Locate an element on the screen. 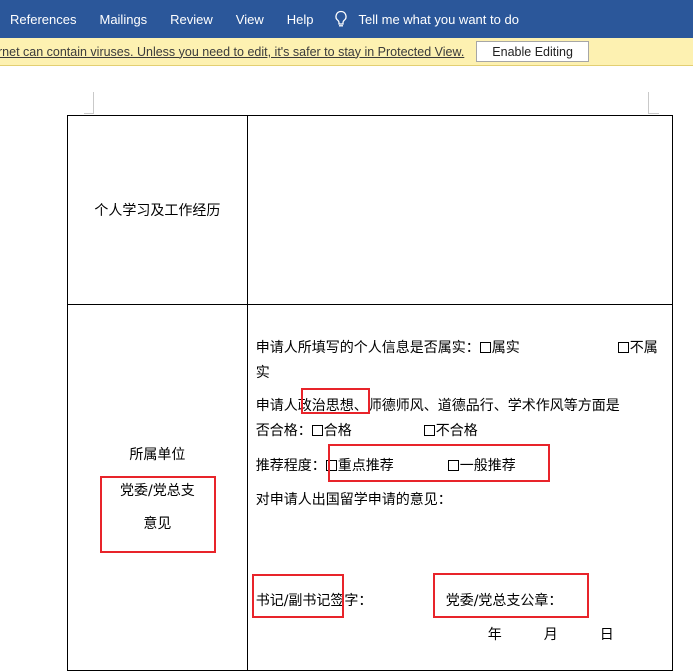 The height and width of the screenshot is (672, 693). opt-false-label: 不属 is located at coordinates (643, 348).